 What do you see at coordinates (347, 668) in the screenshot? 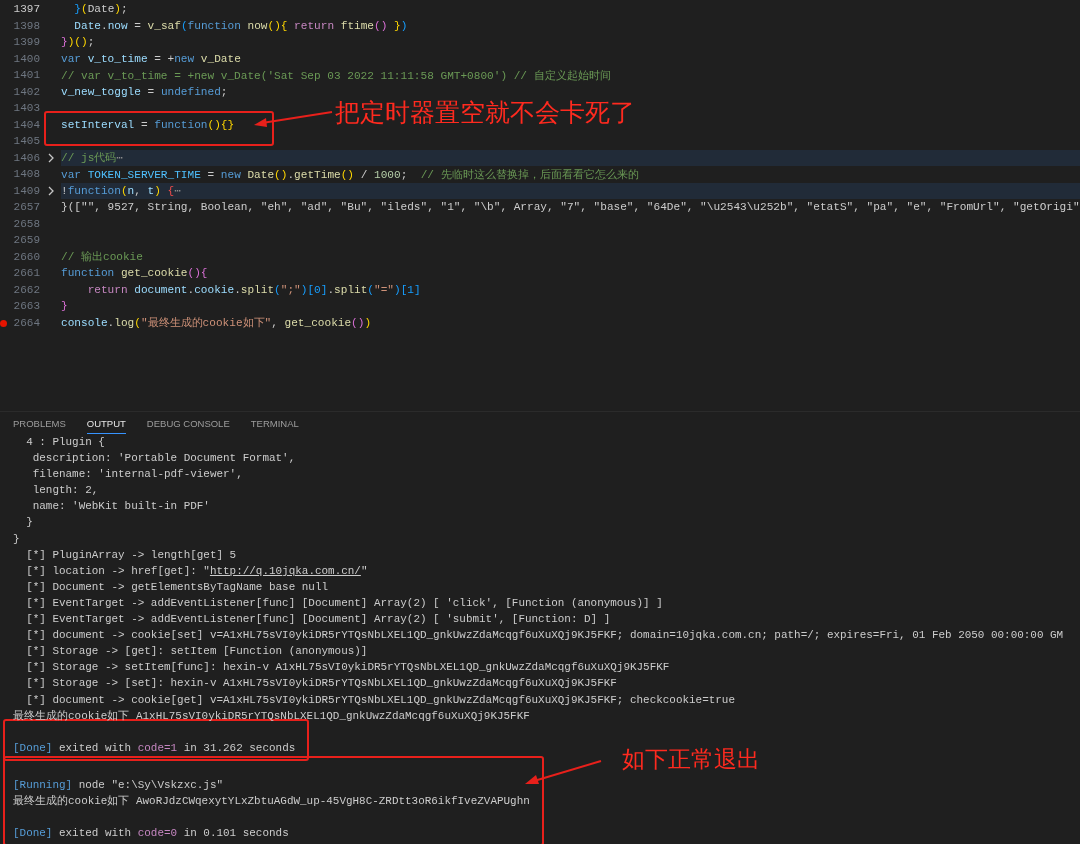
I see `output-line: [*] Storage -> setItem[func]: hexin-v A1xHL75sVI0ykiDR5rYTQsNbLXEL1QD_gnkUwzZdaMcqgf6uXuXQj9KJ5FKF` at bounding box center [347, 668].